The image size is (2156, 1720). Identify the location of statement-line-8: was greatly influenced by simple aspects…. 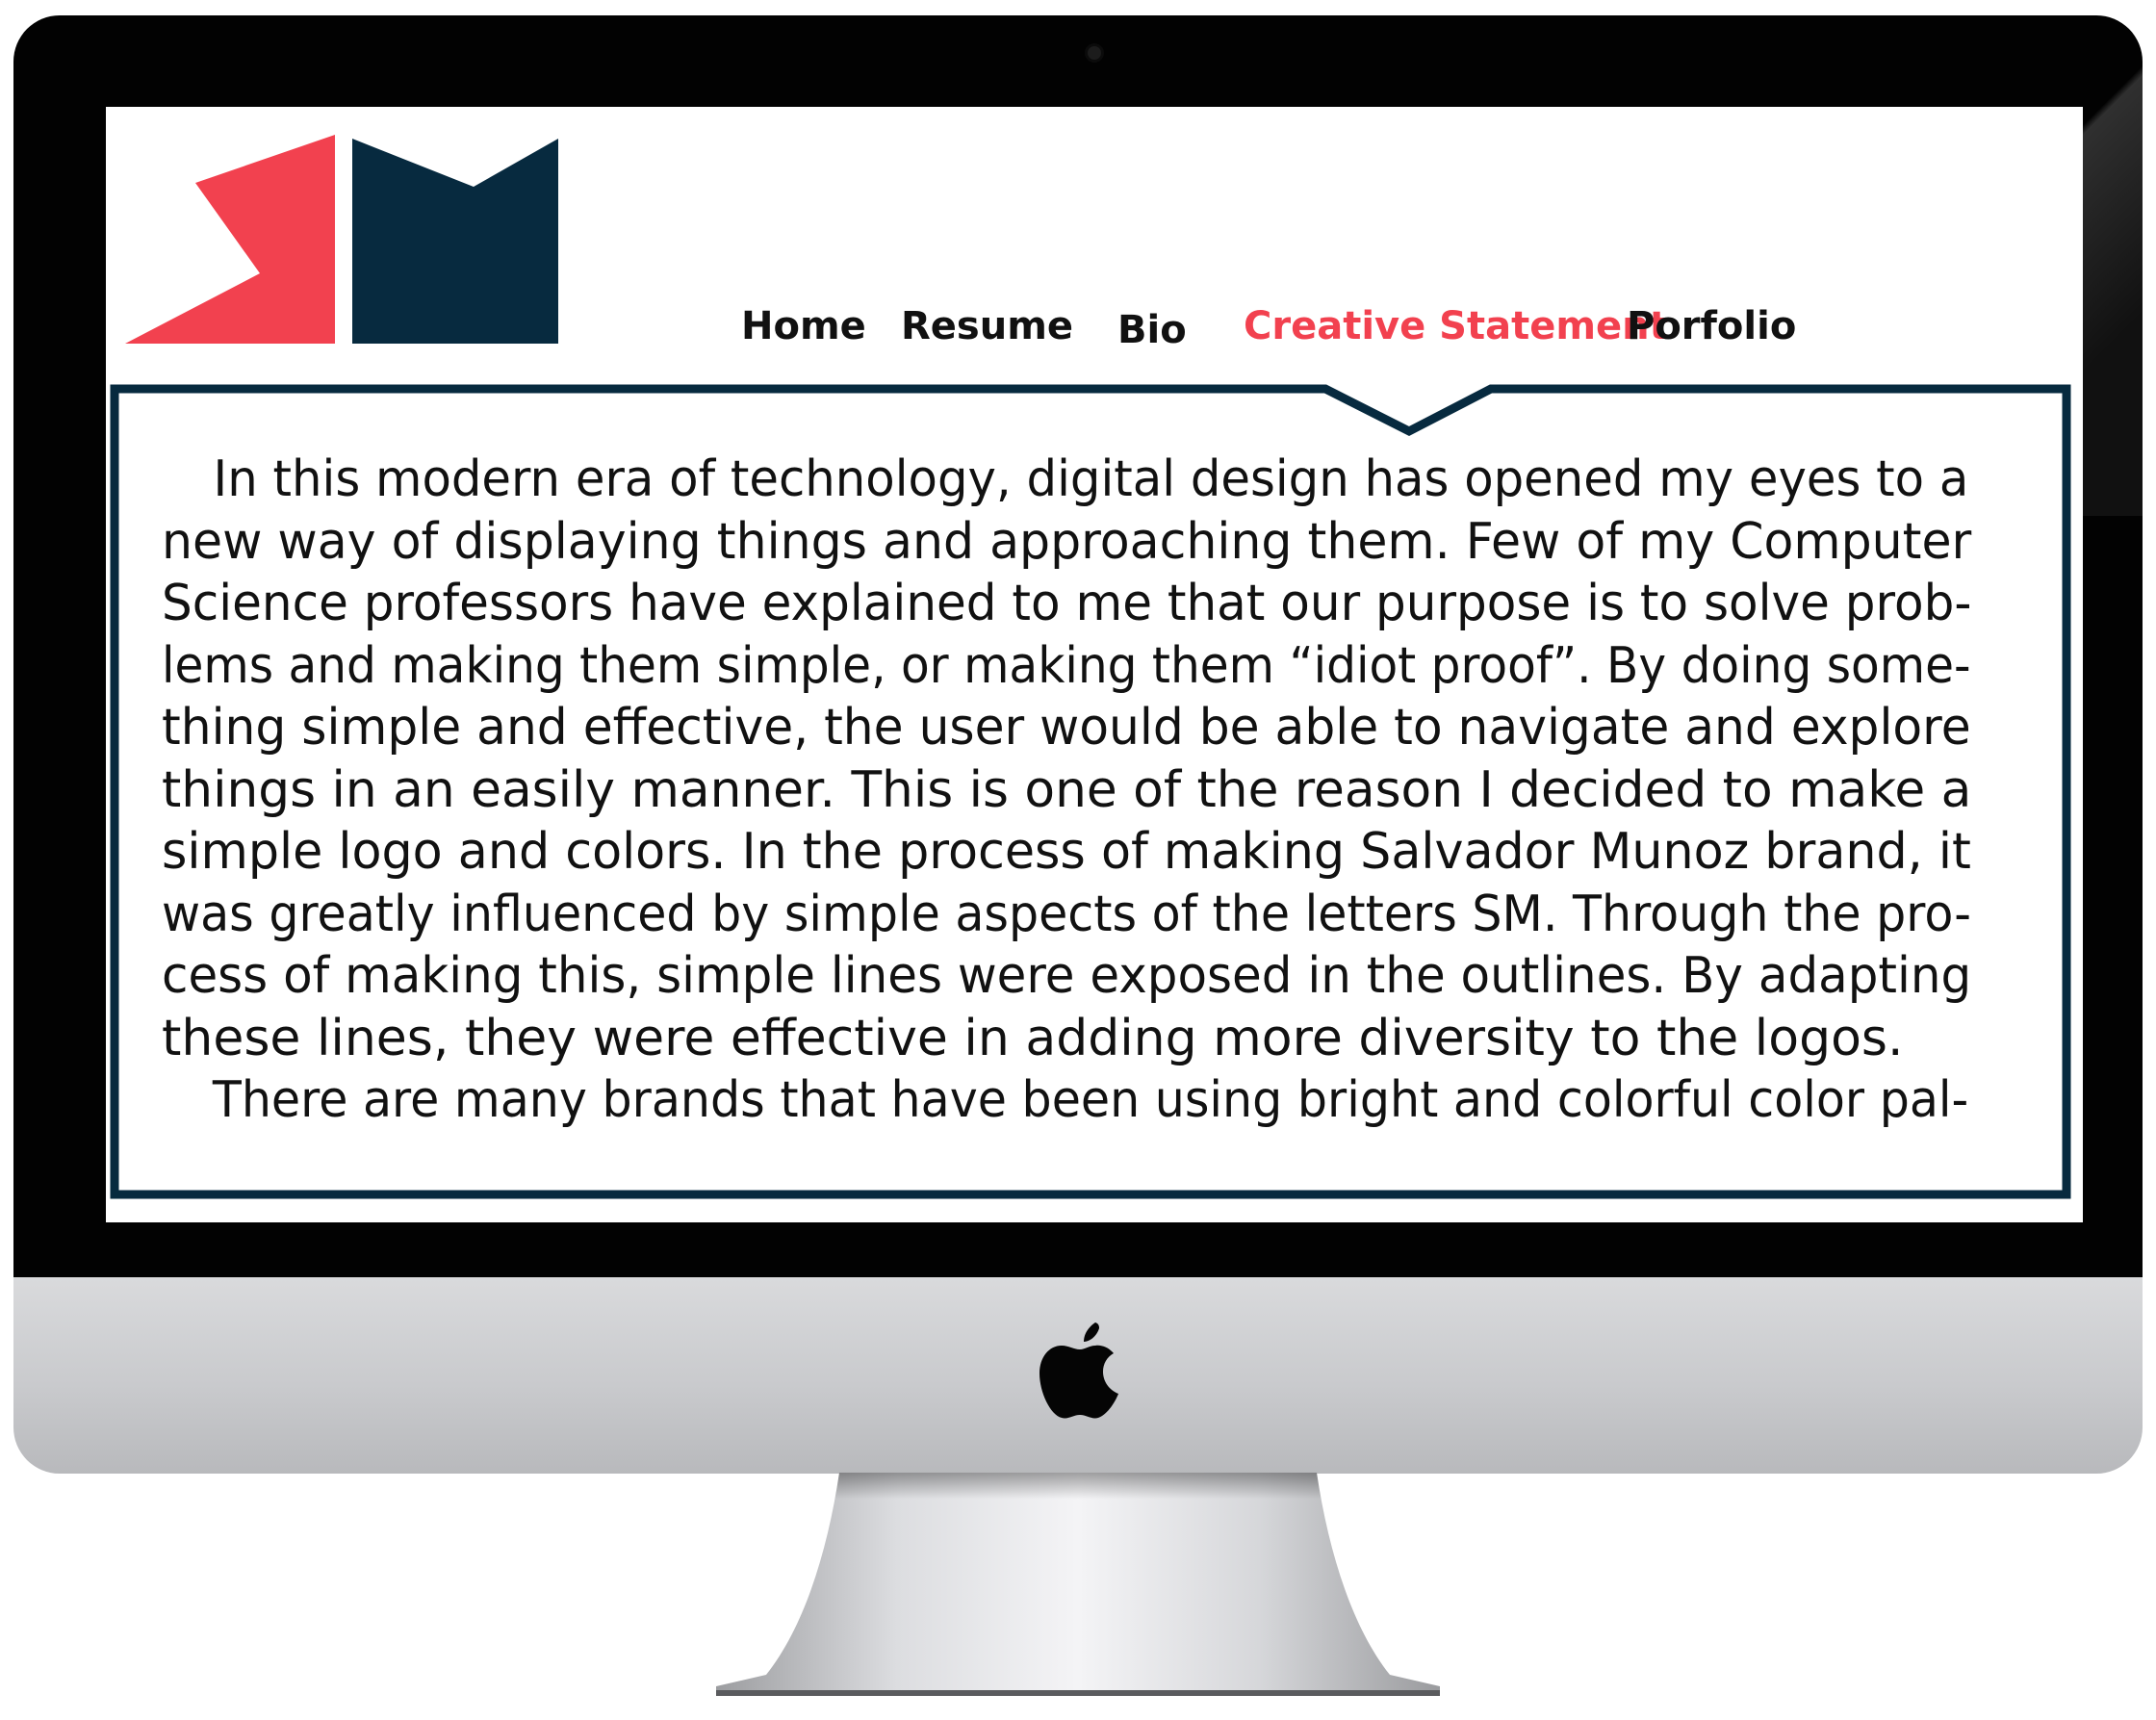
(1067, 914).